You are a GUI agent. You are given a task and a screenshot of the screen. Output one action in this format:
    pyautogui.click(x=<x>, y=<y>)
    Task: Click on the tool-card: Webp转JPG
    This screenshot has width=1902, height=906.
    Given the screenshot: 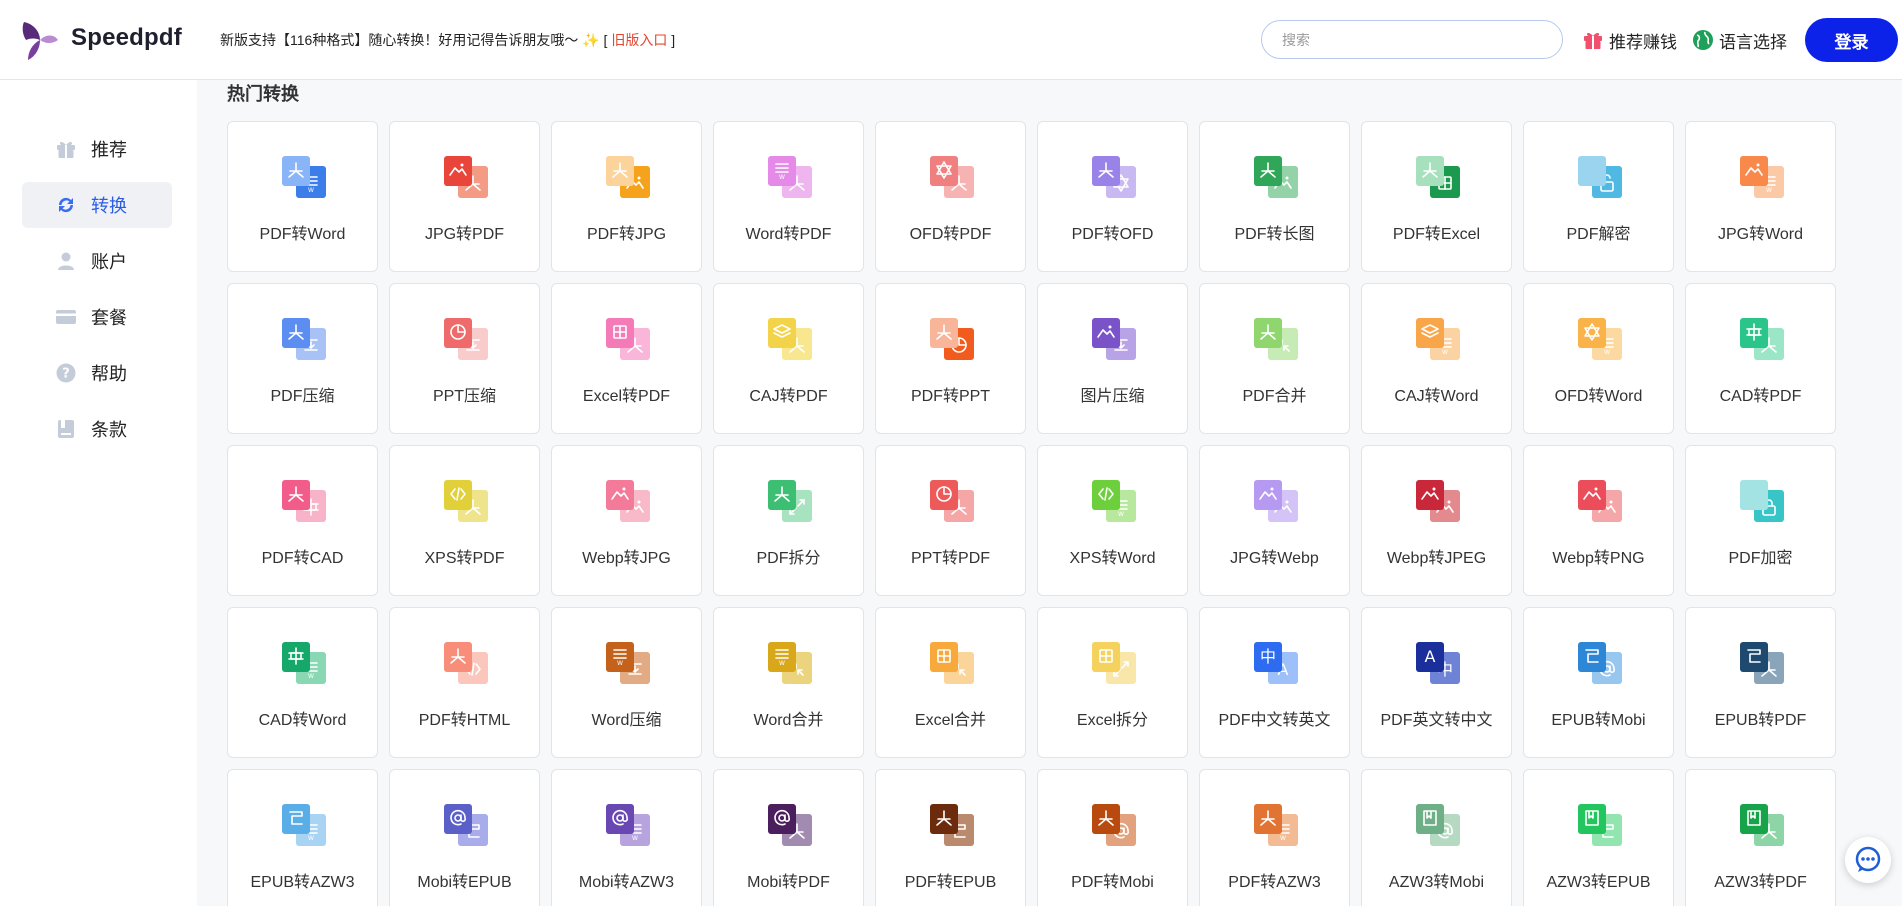 What is the action you would take?
    pyautogui.click(x=626, y=520)
    